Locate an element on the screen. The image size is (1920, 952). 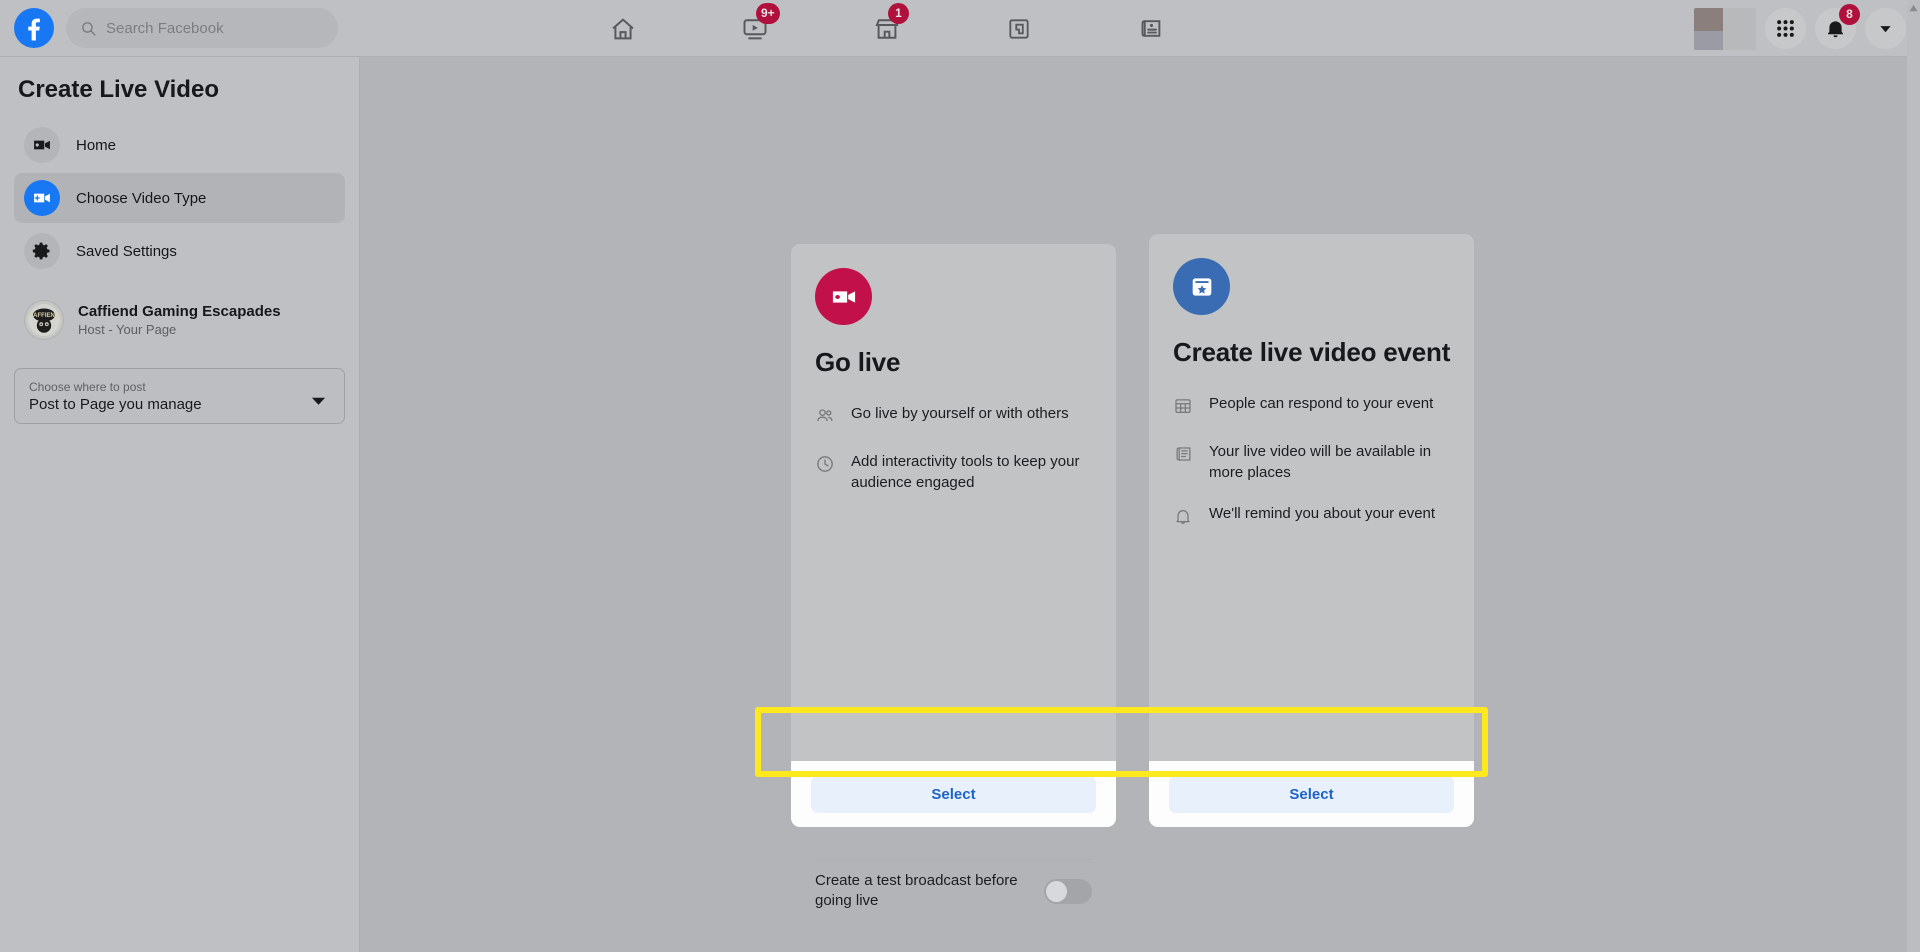
marketplace-badge: 1 is located at coordinates (898, 13).